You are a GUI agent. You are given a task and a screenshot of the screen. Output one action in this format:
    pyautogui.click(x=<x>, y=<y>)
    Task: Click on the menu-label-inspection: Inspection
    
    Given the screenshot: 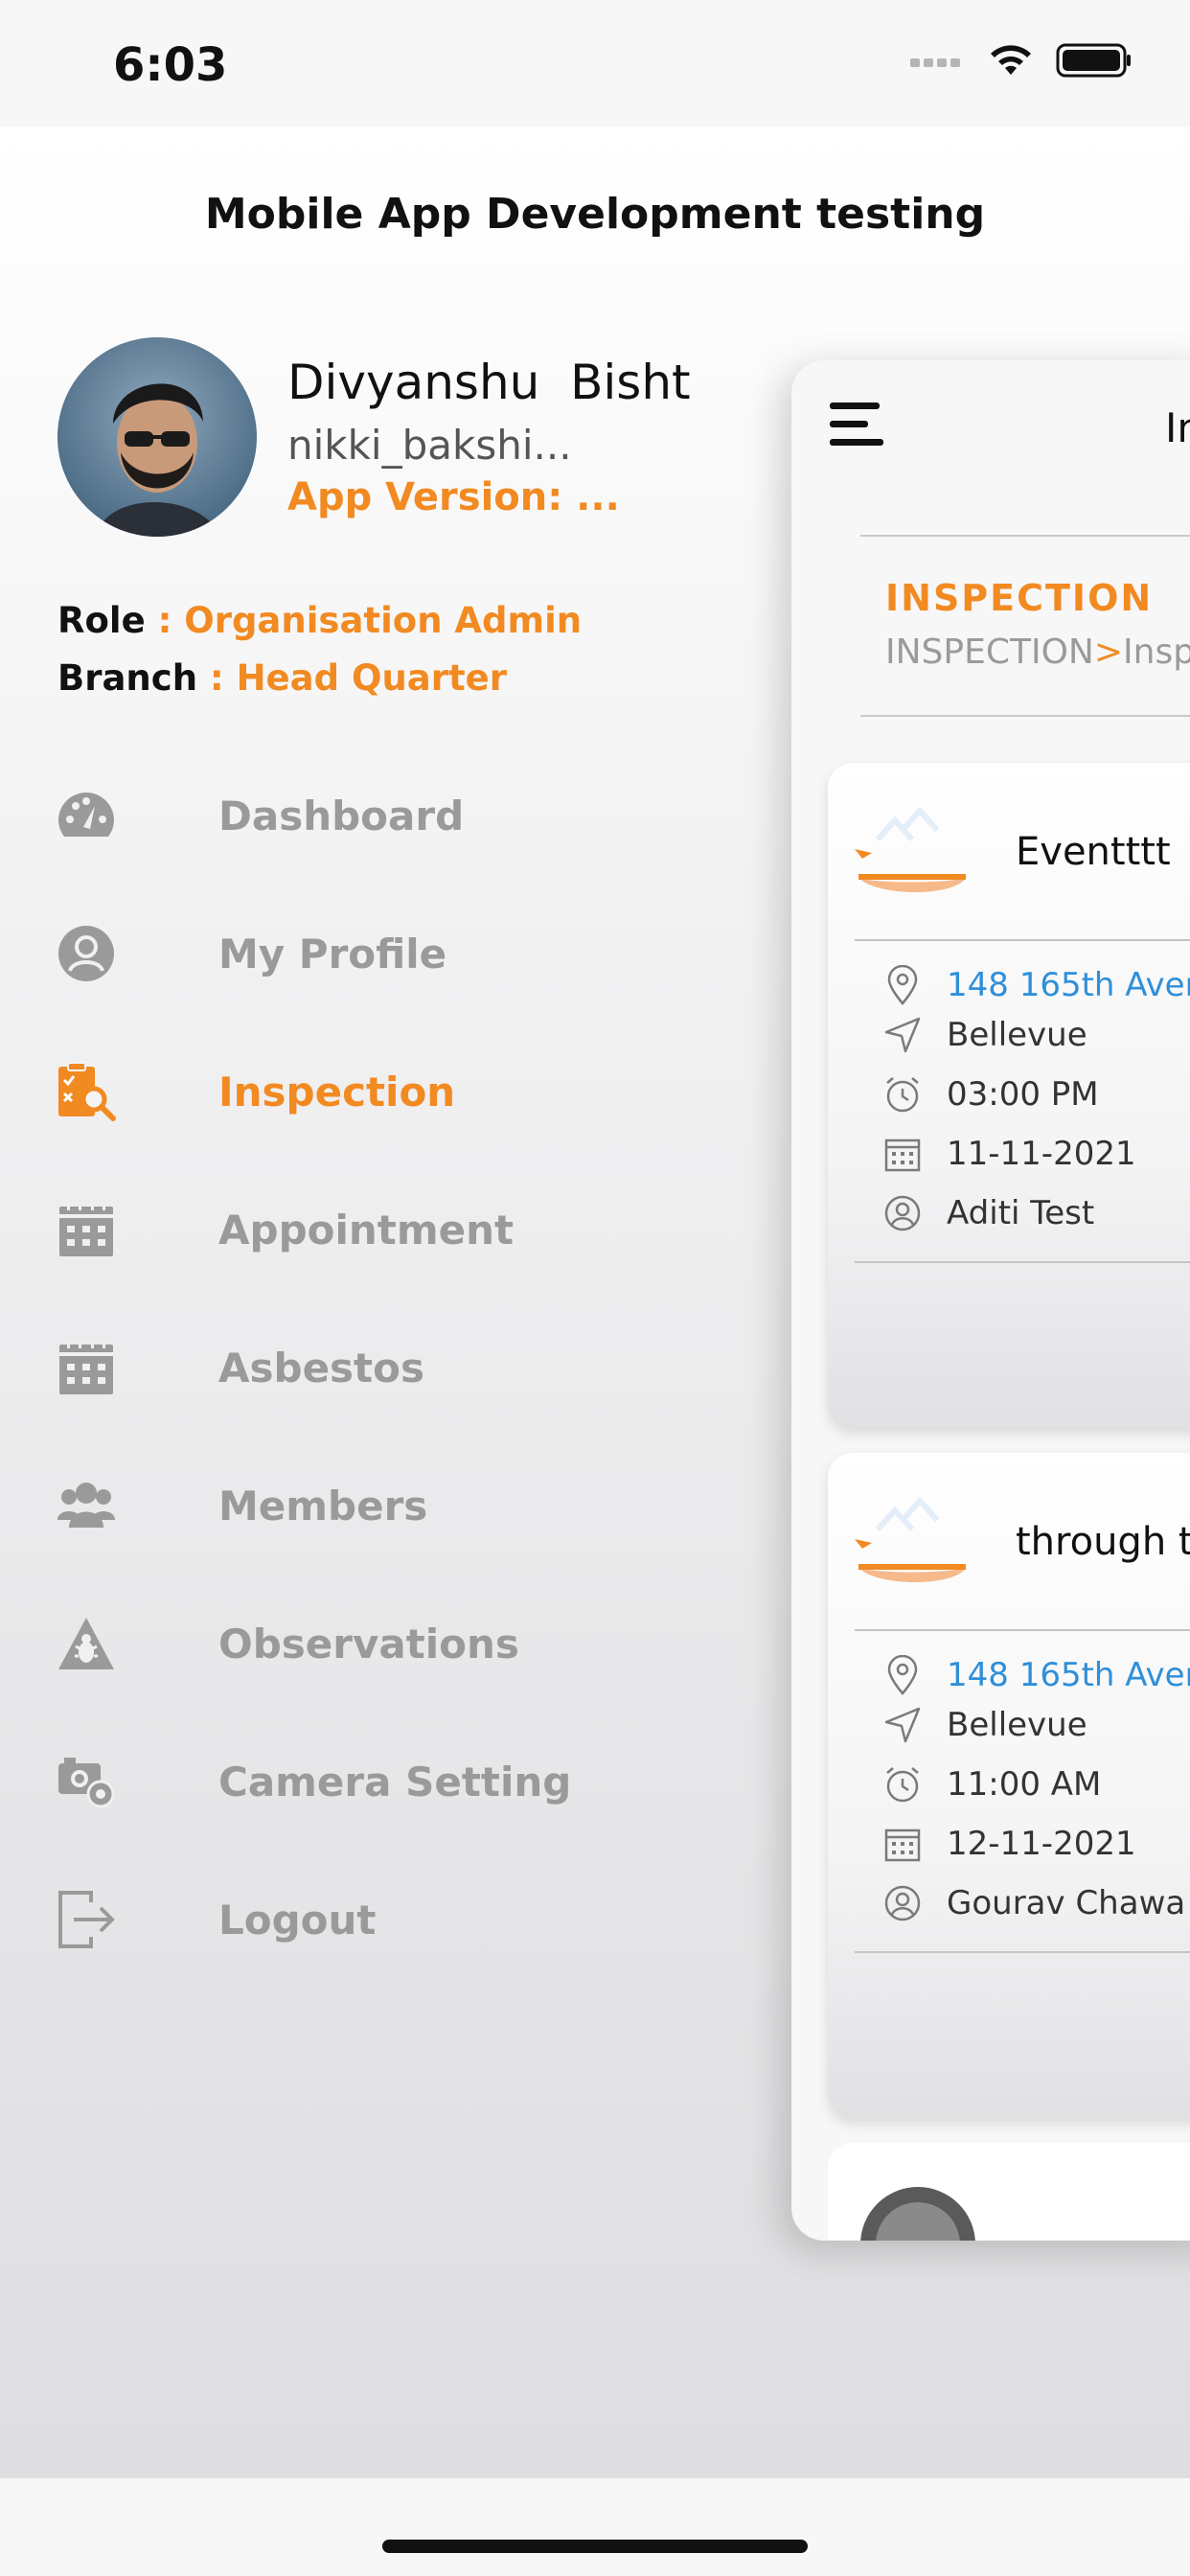 What is the action you would take?
    pyautogui.click(x=337, y=1092)
    